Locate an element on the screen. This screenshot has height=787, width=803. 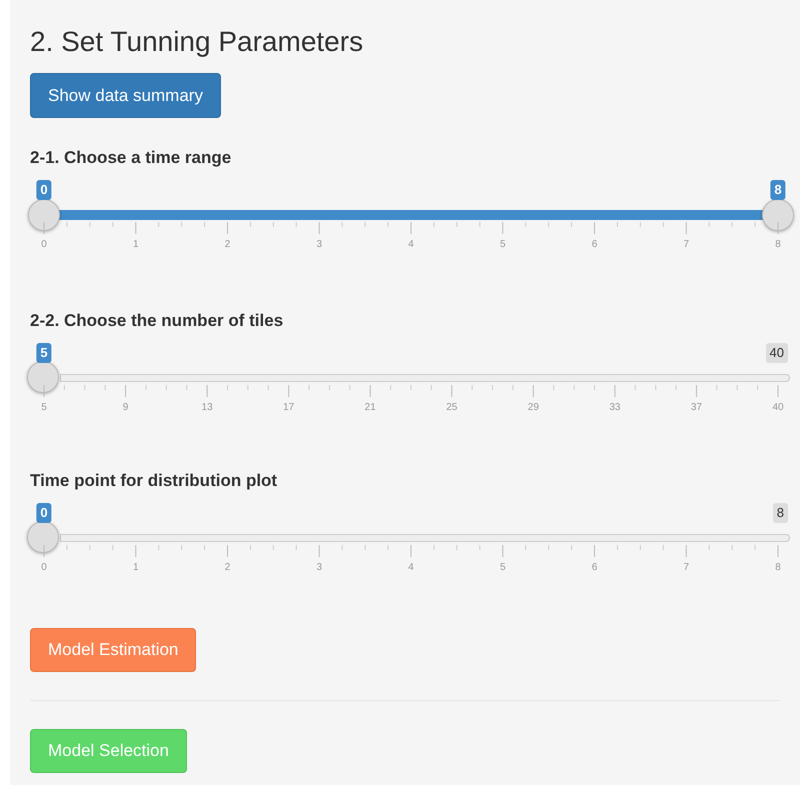
tick-label: 25 is located at coordinates (452, 408).